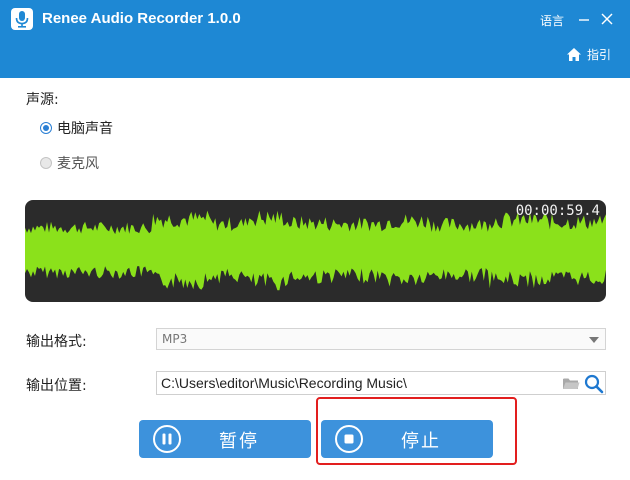 This screenshot has height=480, width=630. Describe the element at coordinates (85, 129) in the screenshot. I see `radio-computer-sound-label: 电脑声音` at that location.